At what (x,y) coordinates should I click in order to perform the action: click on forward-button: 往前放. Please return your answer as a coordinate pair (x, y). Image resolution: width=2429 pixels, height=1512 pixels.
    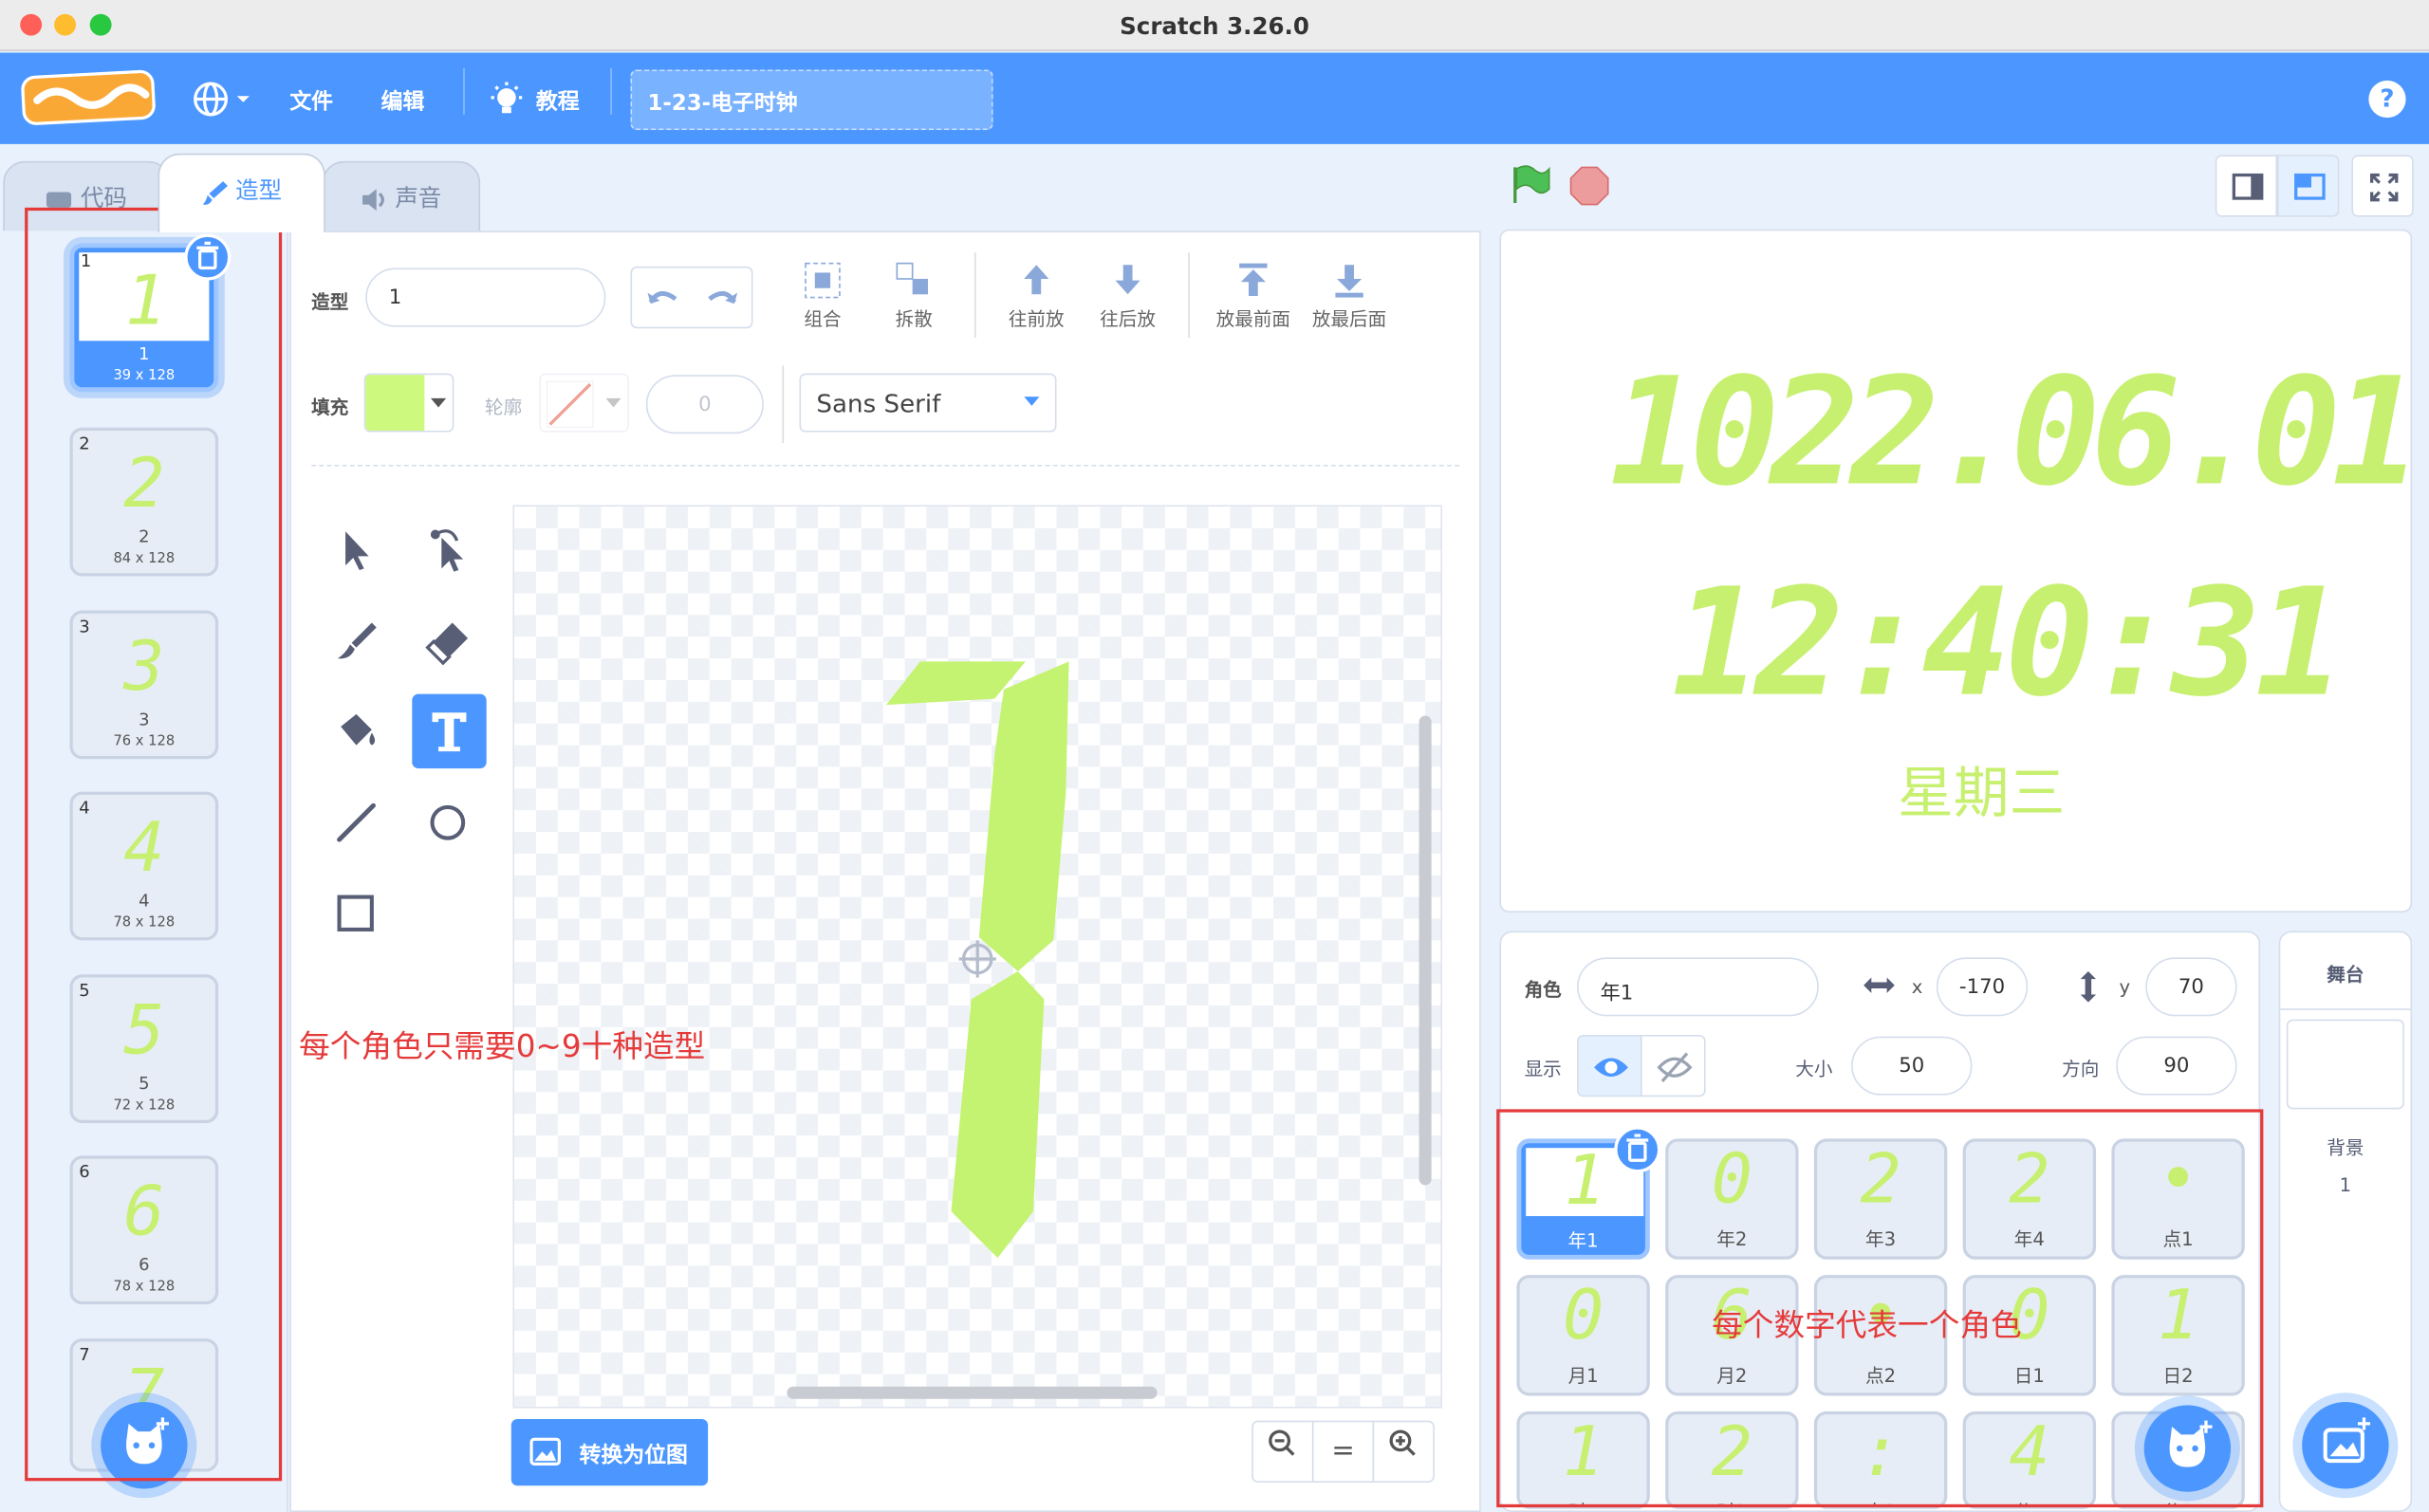
    Looking at the image, I should click on (1037, 295).